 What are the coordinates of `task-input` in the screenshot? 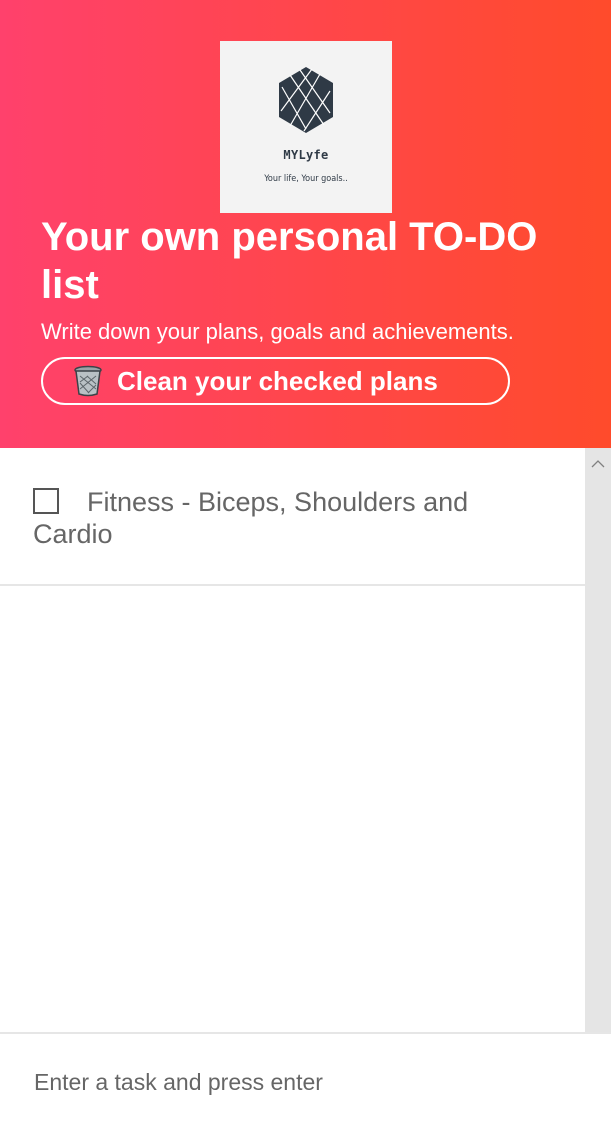 It's located at (304, 1082).